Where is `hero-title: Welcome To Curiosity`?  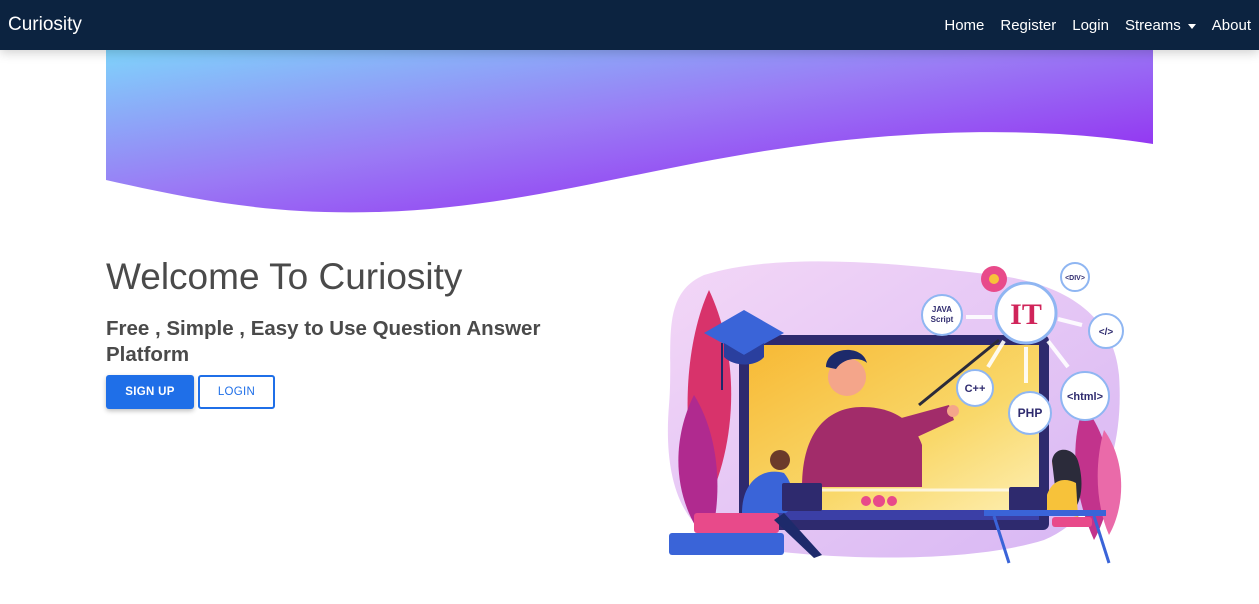
hero-title: Welcome To Curiosity is located at coordinates (284, 276).